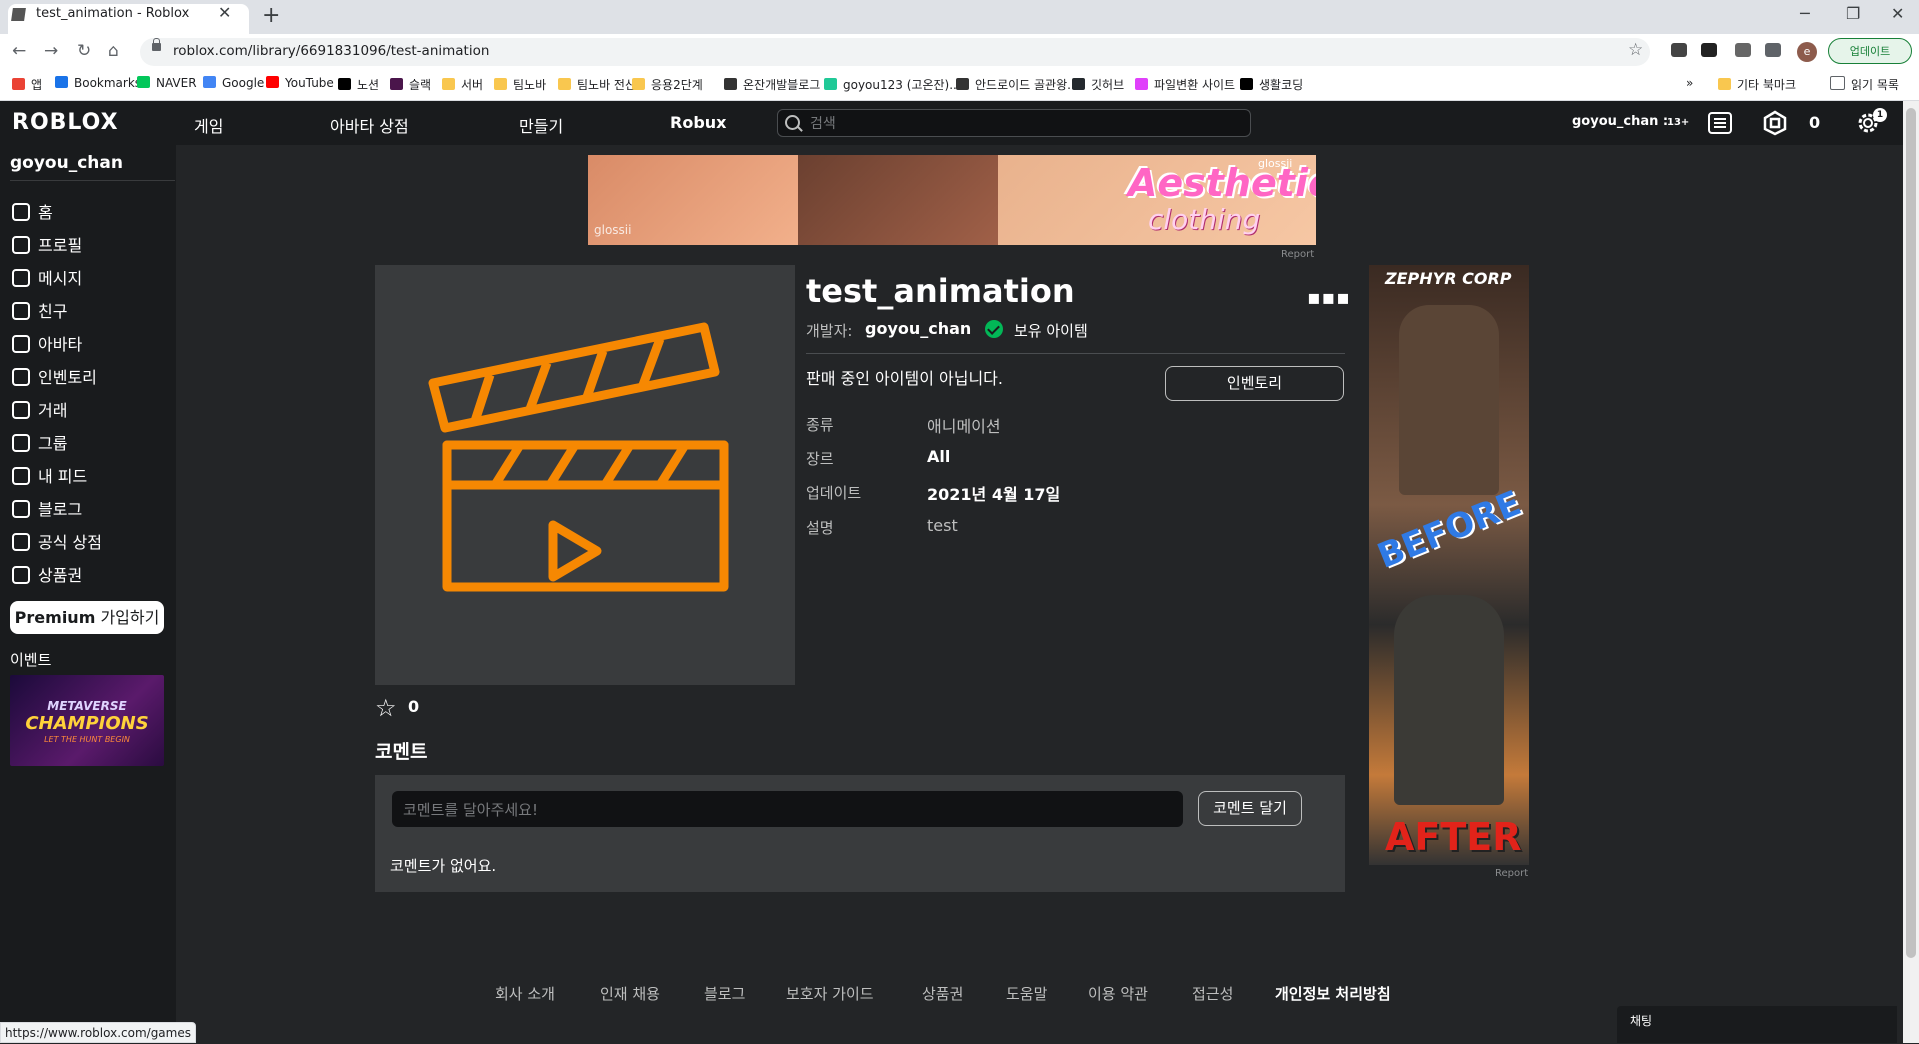 The width and height of the screenshot is (1919, 1044). Describe the element at coordinates (462, 84) in the screenshot. I see `bookmark-item: 서버` at that location.